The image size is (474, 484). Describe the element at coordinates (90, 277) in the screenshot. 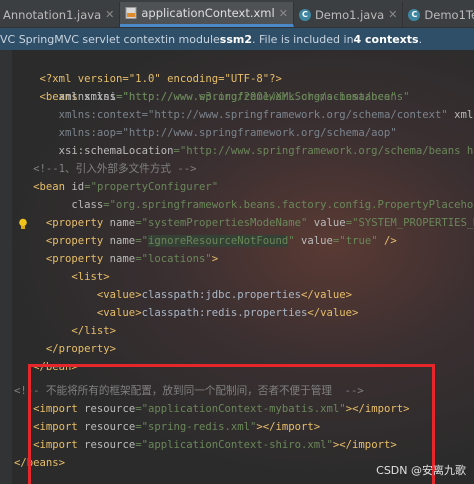

I see `xml-tag: <list>` at that location.